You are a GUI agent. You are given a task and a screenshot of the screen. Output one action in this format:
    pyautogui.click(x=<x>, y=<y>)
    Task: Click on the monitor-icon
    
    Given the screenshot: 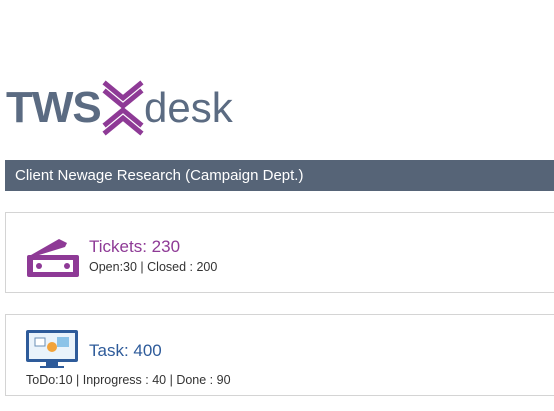 What is the action you would take?
    pyautogui.click(x=52, y=349)
    